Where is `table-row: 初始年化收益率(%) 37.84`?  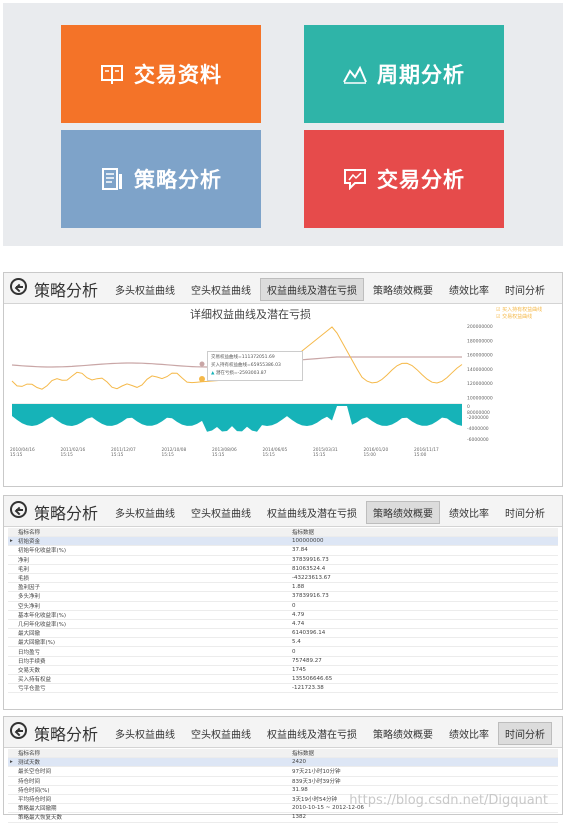 table-row: 初始年化收益率(%) 37.84 is located at coordinates (283, 550).